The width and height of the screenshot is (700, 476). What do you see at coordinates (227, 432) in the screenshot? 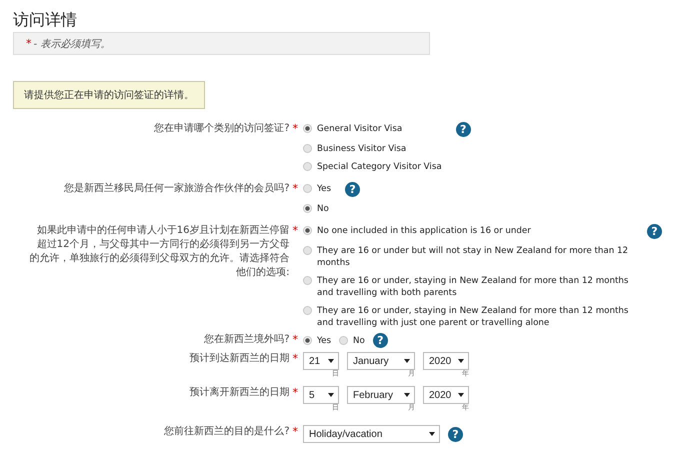
I see `question-label: 您前往新西兰的目的是什么?` at bounding box center [227, 432].